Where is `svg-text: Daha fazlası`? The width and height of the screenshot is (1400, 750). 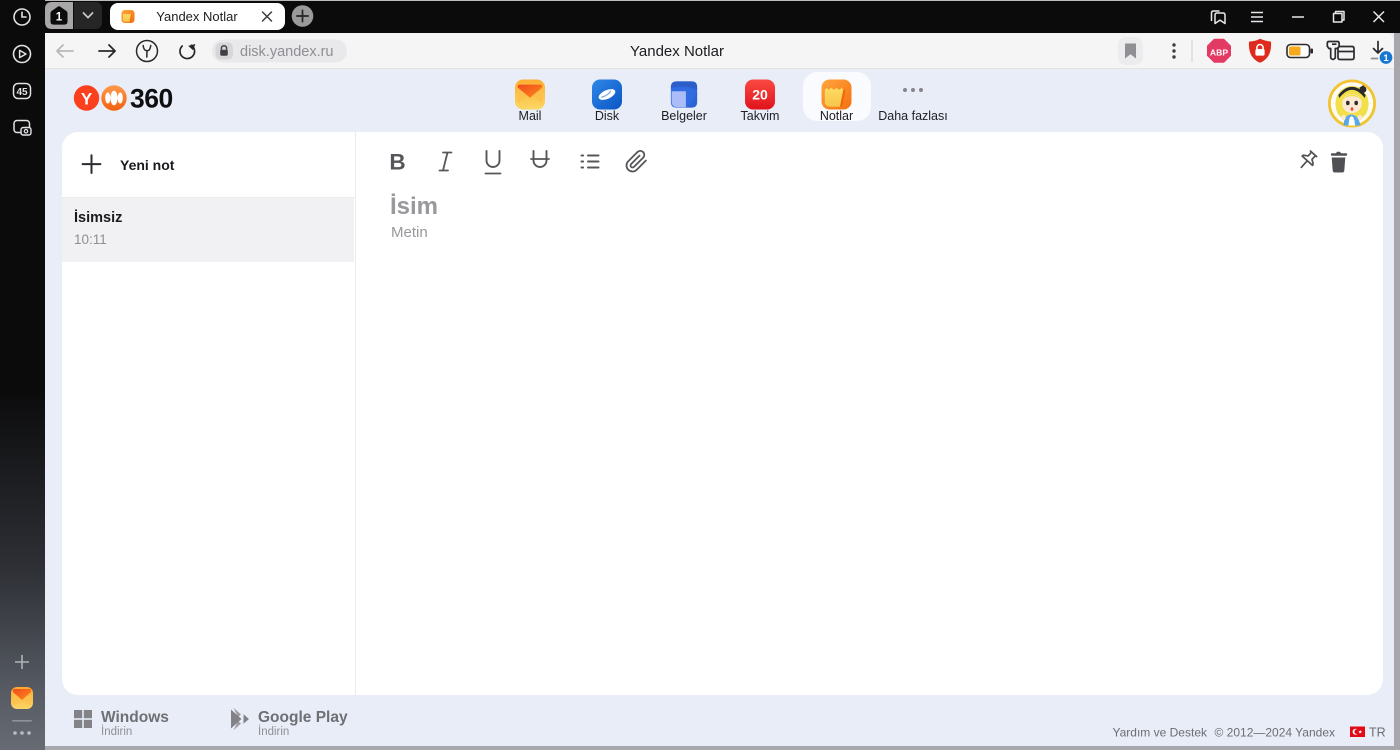 svg-text: Daha fazlası is located at coordinates (912, 116).